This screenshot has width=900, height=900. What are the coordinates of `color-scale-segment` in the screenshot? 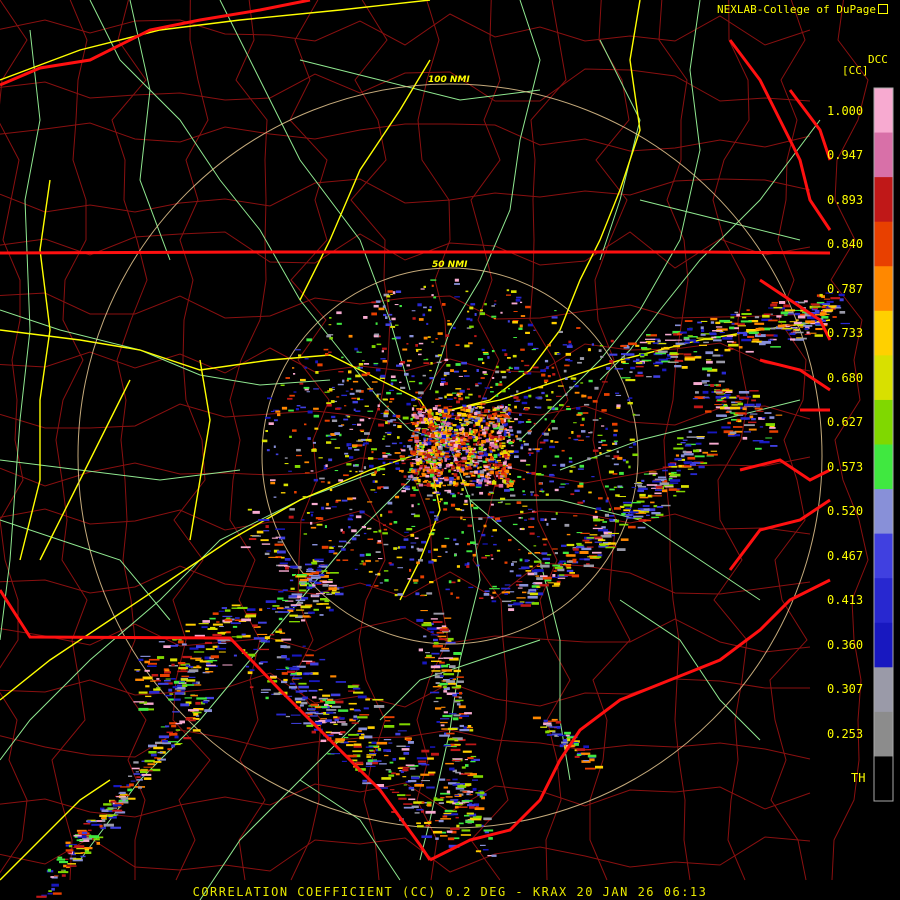 It's located at (883, 690).